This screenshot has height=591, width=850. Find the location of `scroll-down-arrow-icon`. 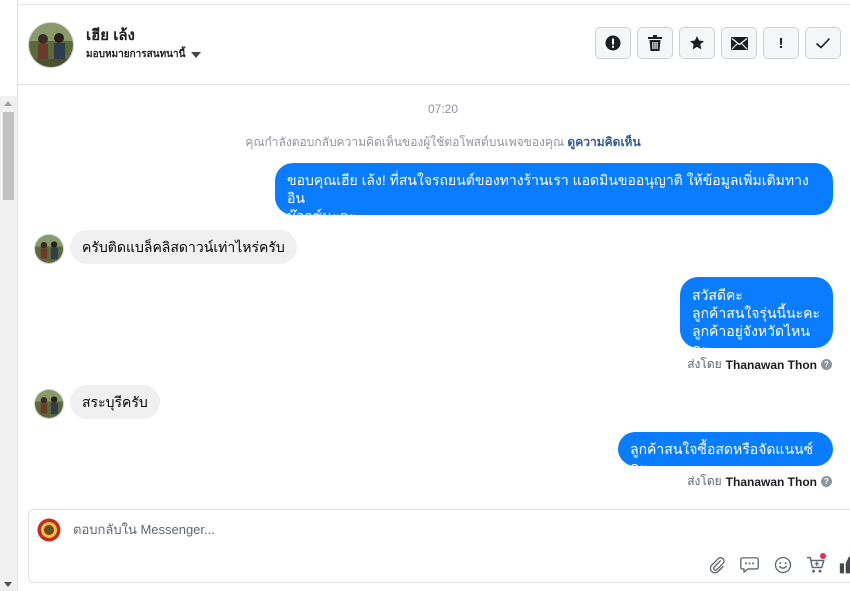

scroll-down-arrow-icon is located at coordinates (8, 584).